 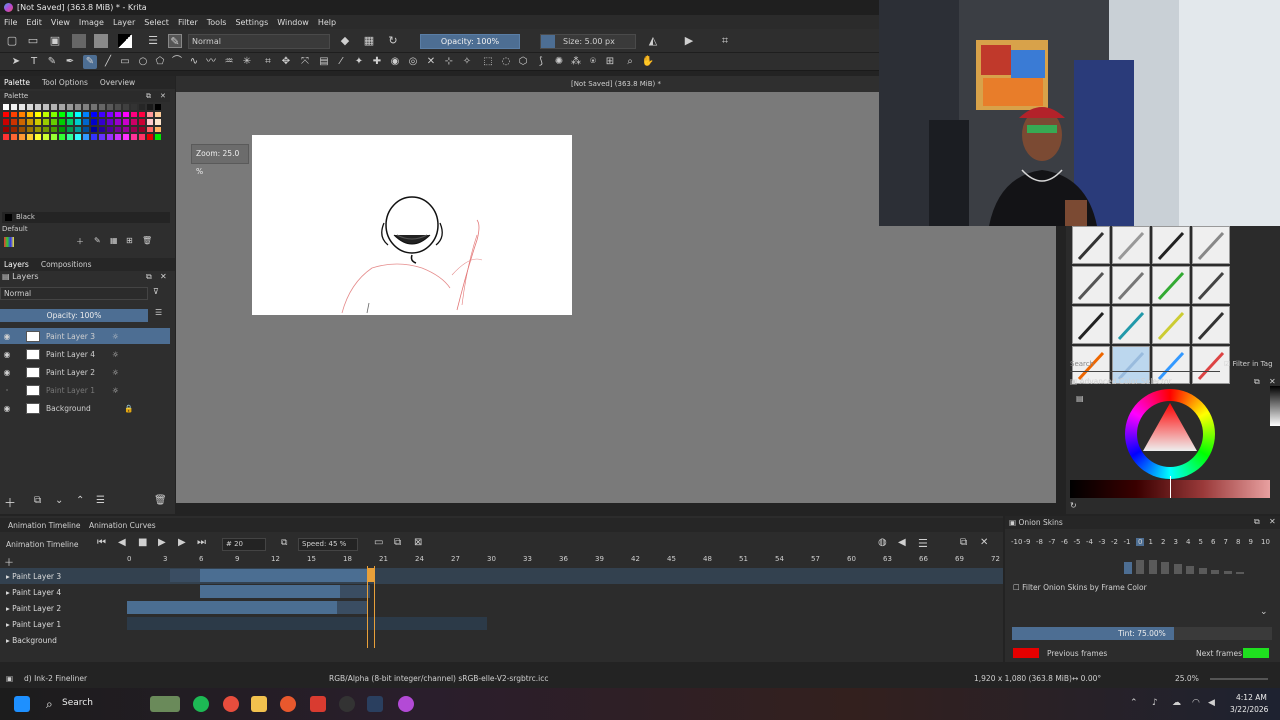 I want to click on edit-shapes-tool-icon: ✎, so click(x=52, y=62).